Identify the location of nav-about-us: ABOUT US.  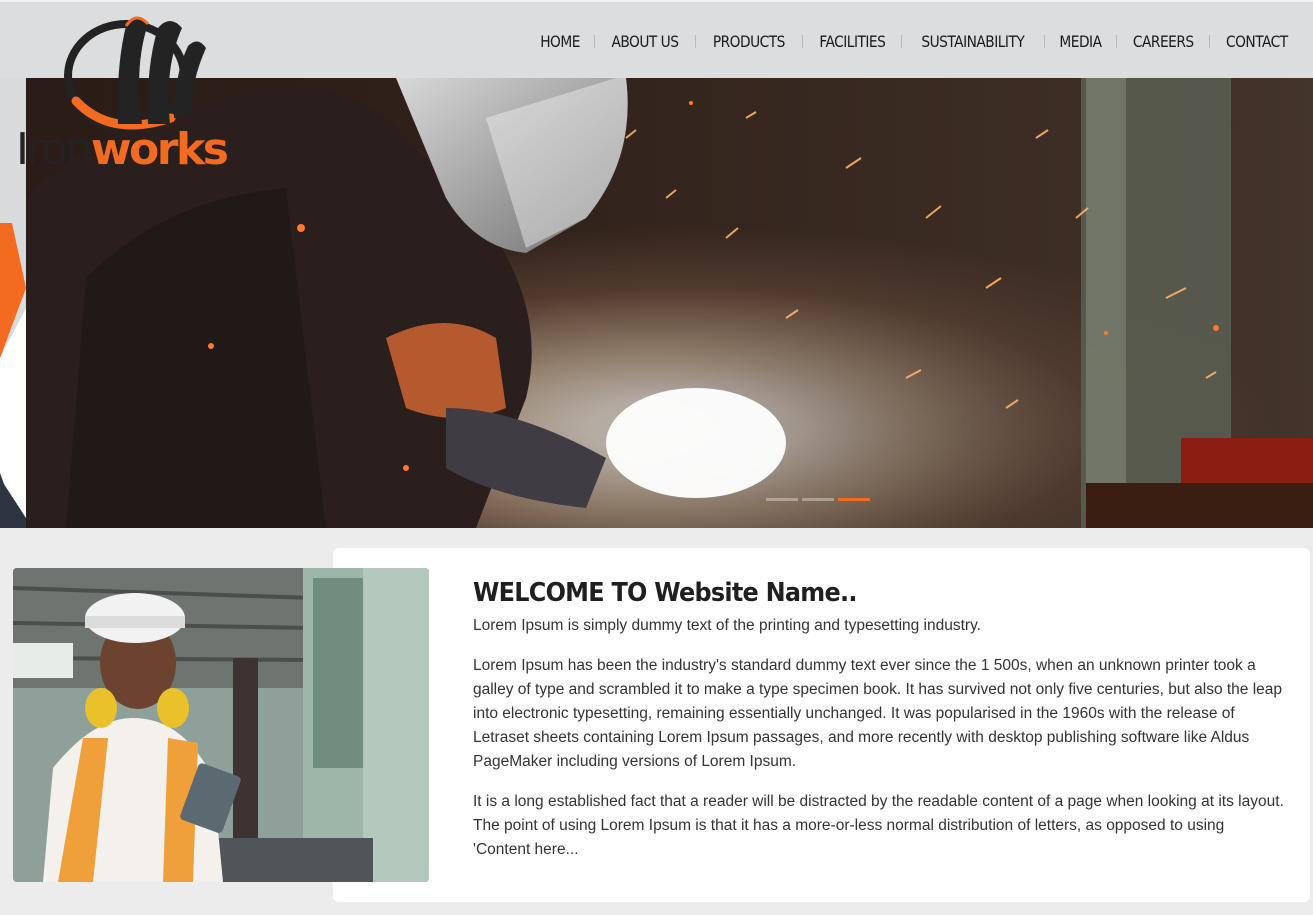
(645, 41).